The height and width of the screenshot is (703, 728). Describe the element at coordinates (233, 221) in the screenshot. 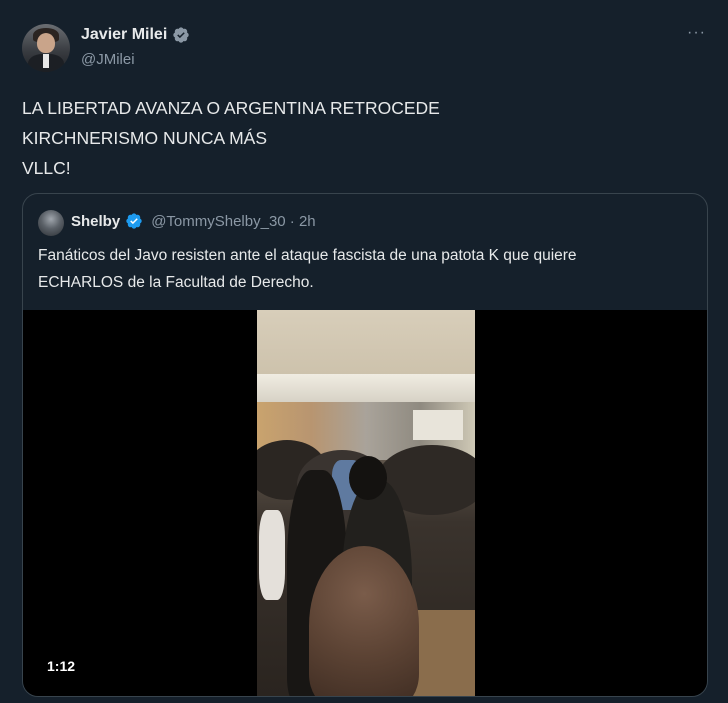

I see `quoted-handle-time: @TommyShelby_30 · 2h` at that location.